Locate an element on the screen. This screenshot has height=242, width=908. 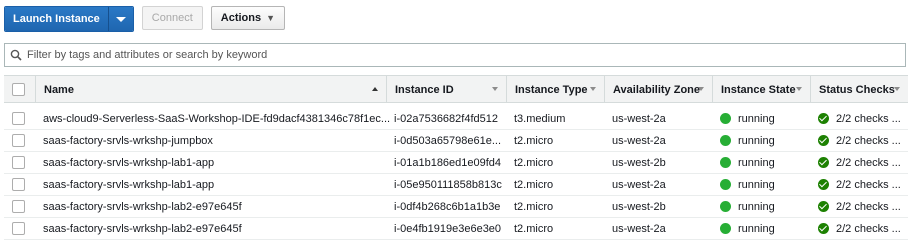
column-header-status-checks: Status Checks is located at coordinates (859, 89).